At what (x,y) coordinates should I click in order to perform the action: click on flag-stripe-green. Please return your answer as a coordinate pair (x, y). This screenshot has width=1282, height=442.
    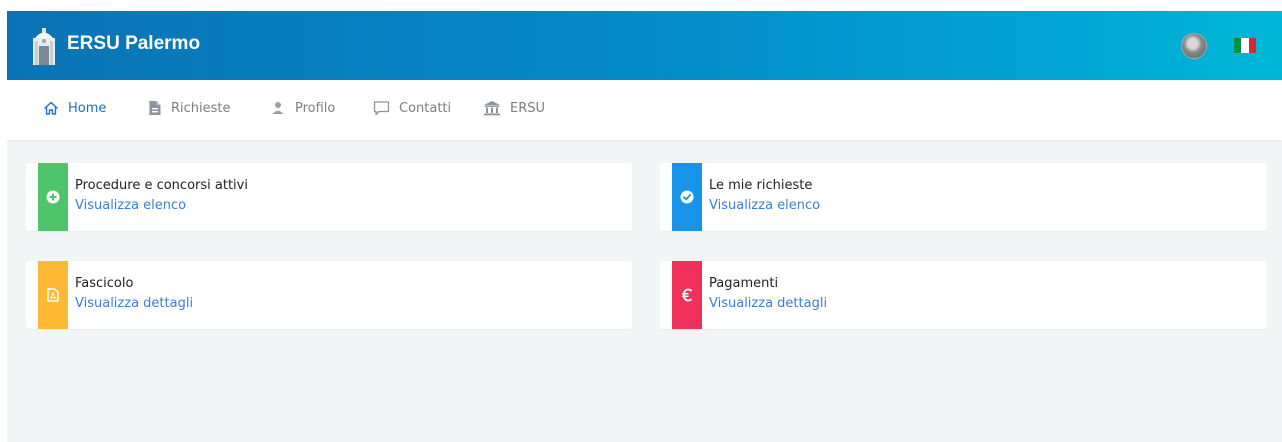
    Looking at the image, I should click on (1238, 45).